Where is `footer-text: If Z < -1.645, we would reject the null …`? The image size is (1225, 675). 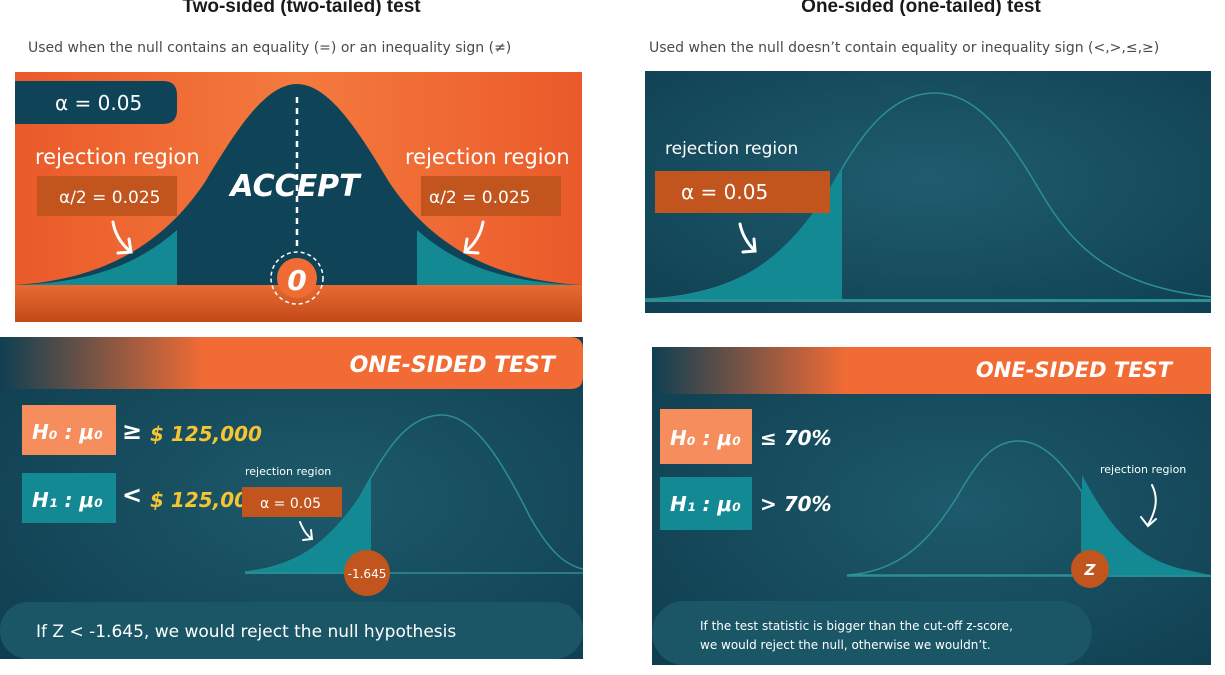
footer-text: If Z < -1.645, we would reject the null … is located at coordinates (246, 632).